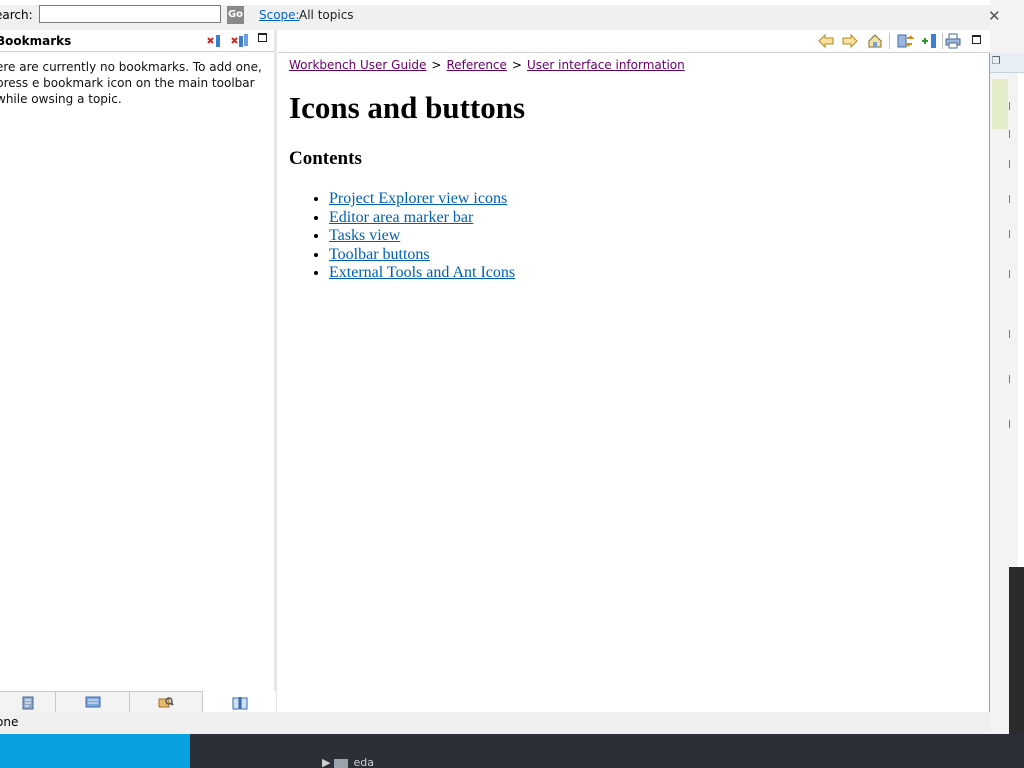 The width and height of the screenshot is (1024, 768). I want to click on taskbar, so click(512, 751).